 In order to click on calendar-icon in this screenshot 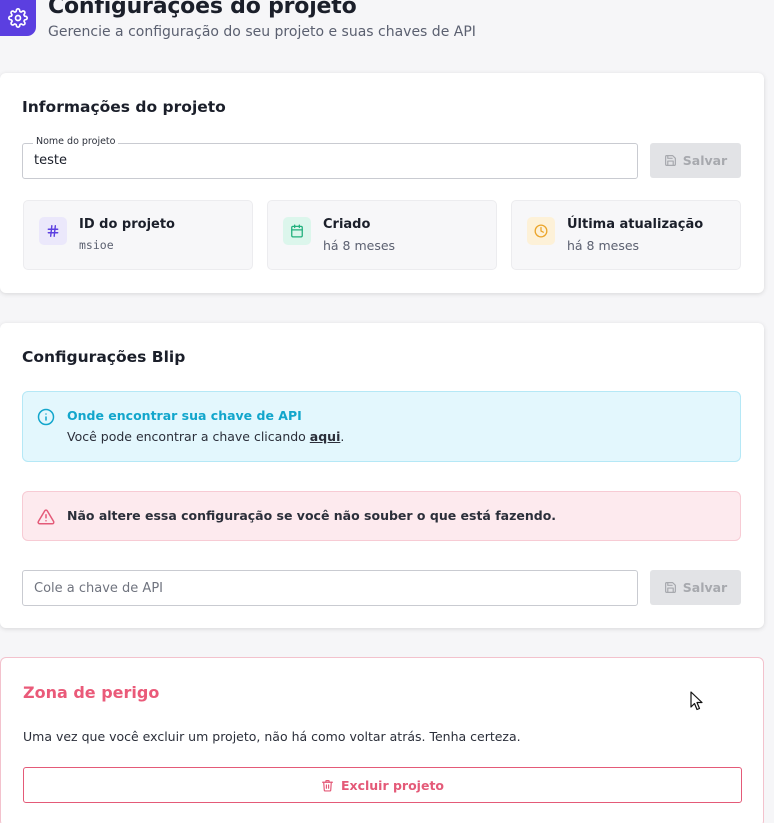, I will do `click(297, 231)`.